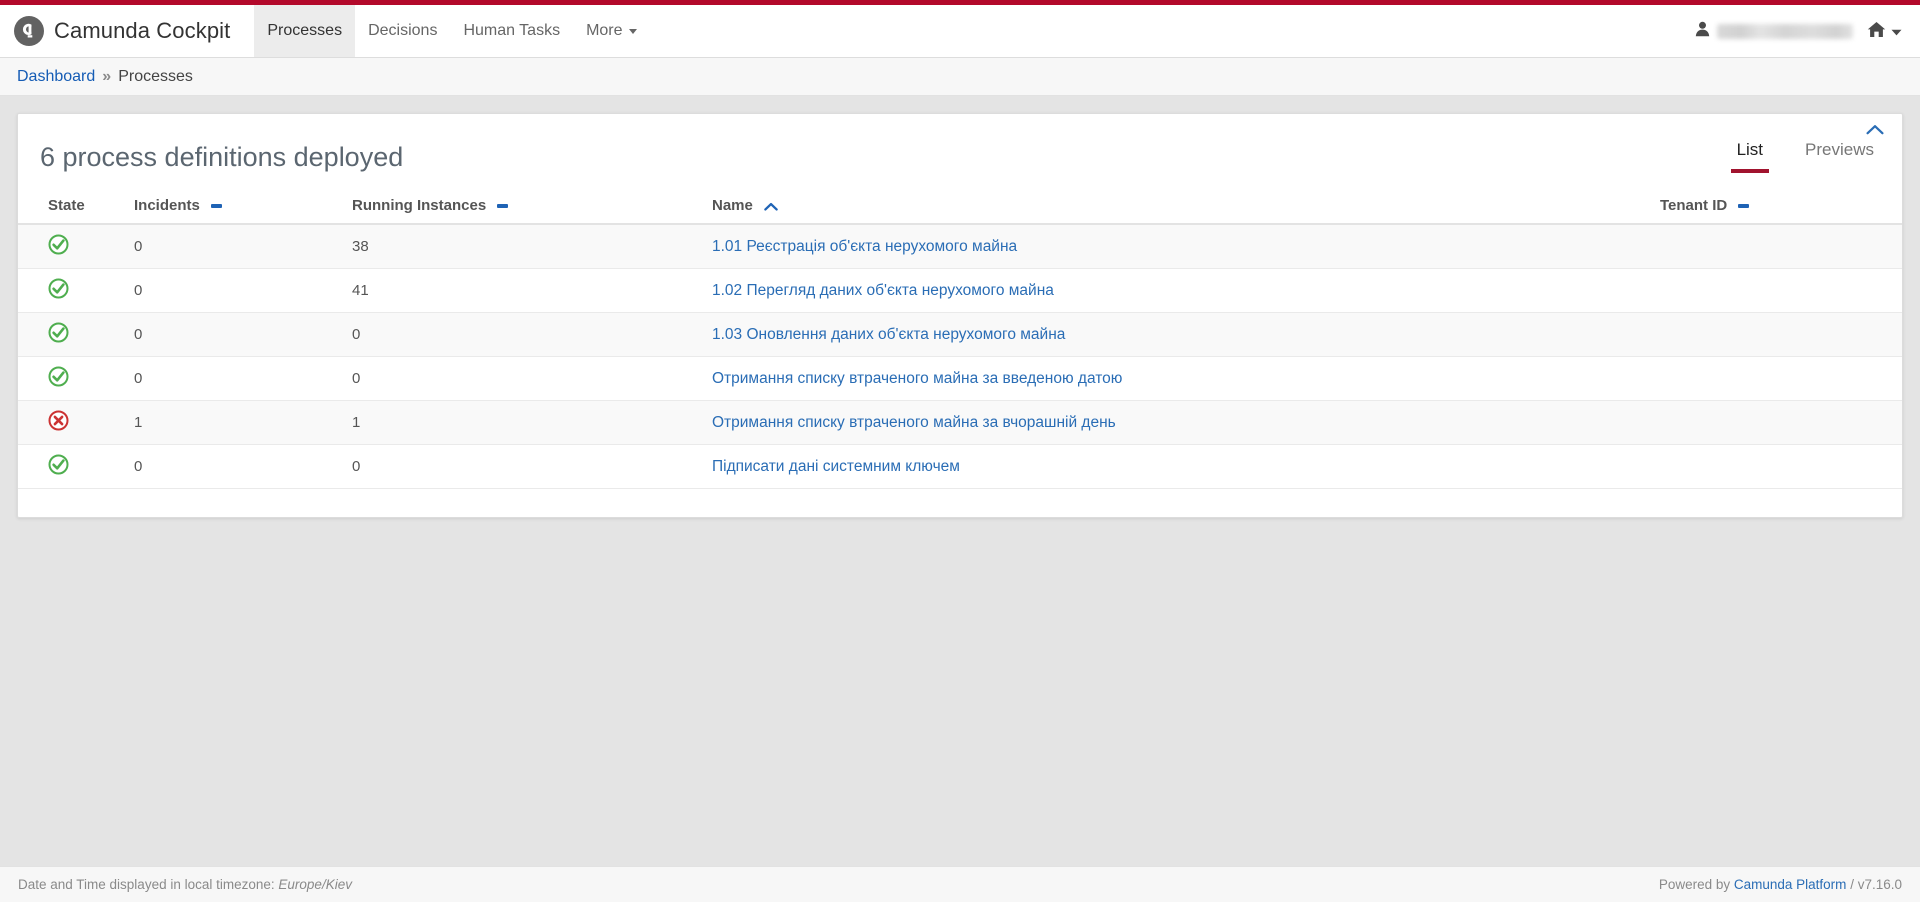  What do you see at coordinates (66, 205) in the screenshot?
I see `column-header-state-label: State` at bounding box center [66, 205].